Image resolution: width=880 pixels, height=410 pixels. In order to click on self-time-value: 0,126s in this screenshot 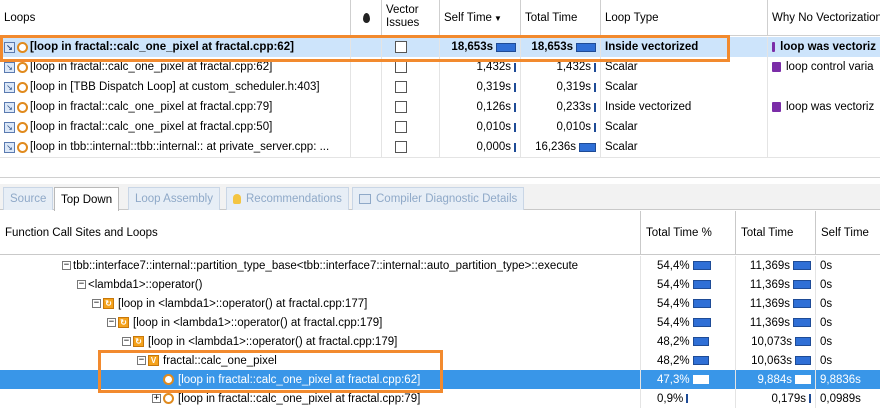, I will do `click(493, 107)`.